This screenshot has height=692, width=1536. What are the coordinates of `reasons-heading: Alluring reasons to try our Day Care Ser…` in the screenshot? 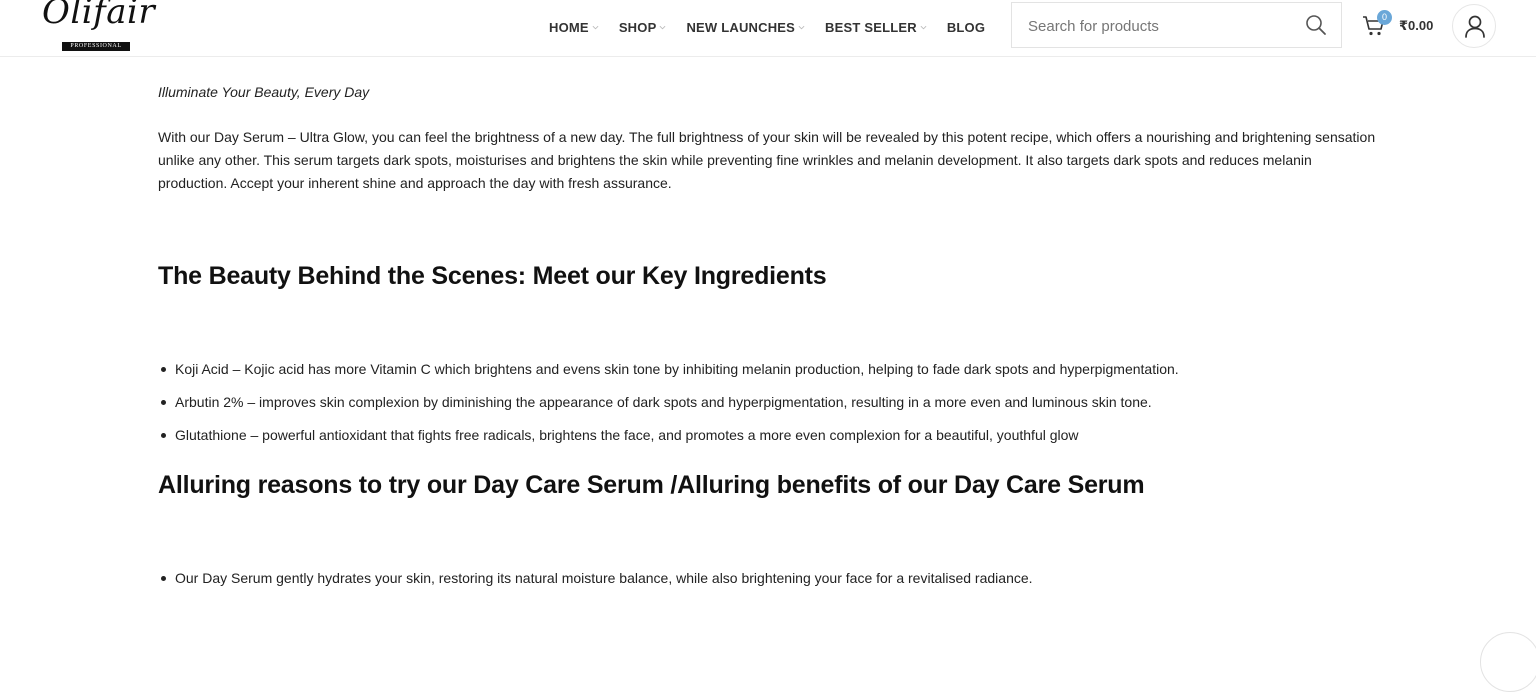 It's located at (651, 485).